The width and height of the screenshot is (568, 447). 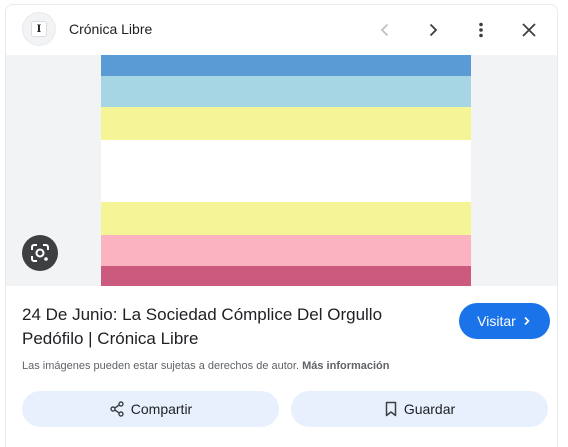 I want to click on more-options-button, so click(x=481, y=30).